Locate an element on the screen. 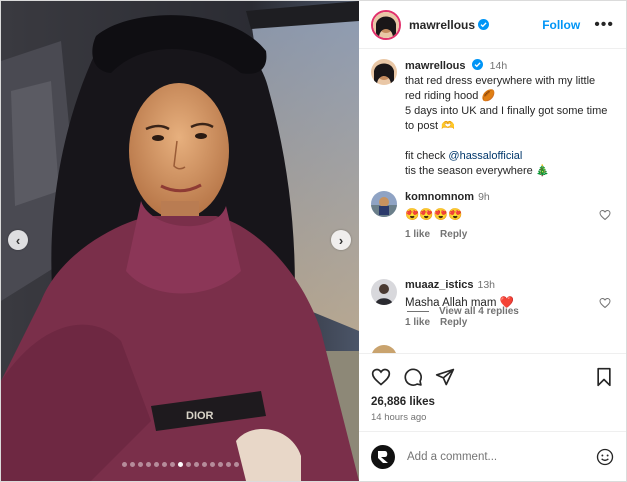 This screenshot has width=627, height=482. comment-bubble-icon is located at coordinates (413, 377).